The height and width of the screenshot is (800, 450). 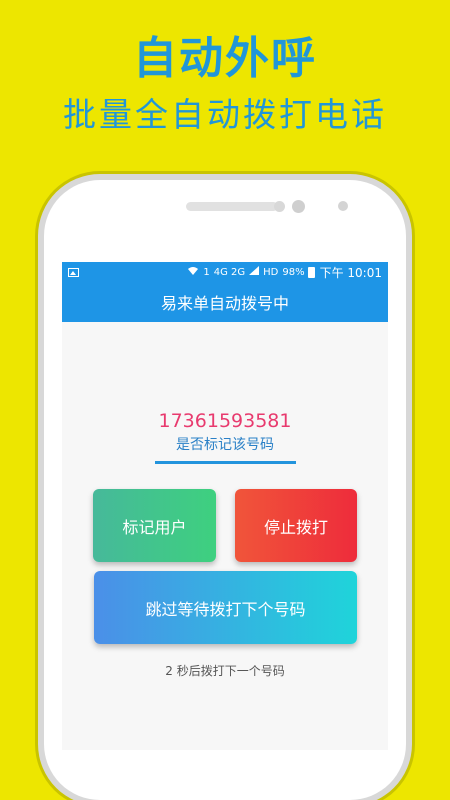 What do you see at coordinates (225, 421) in the screenshot?
I see `phone-number: 17361593581` at bounding box center [225, 421].